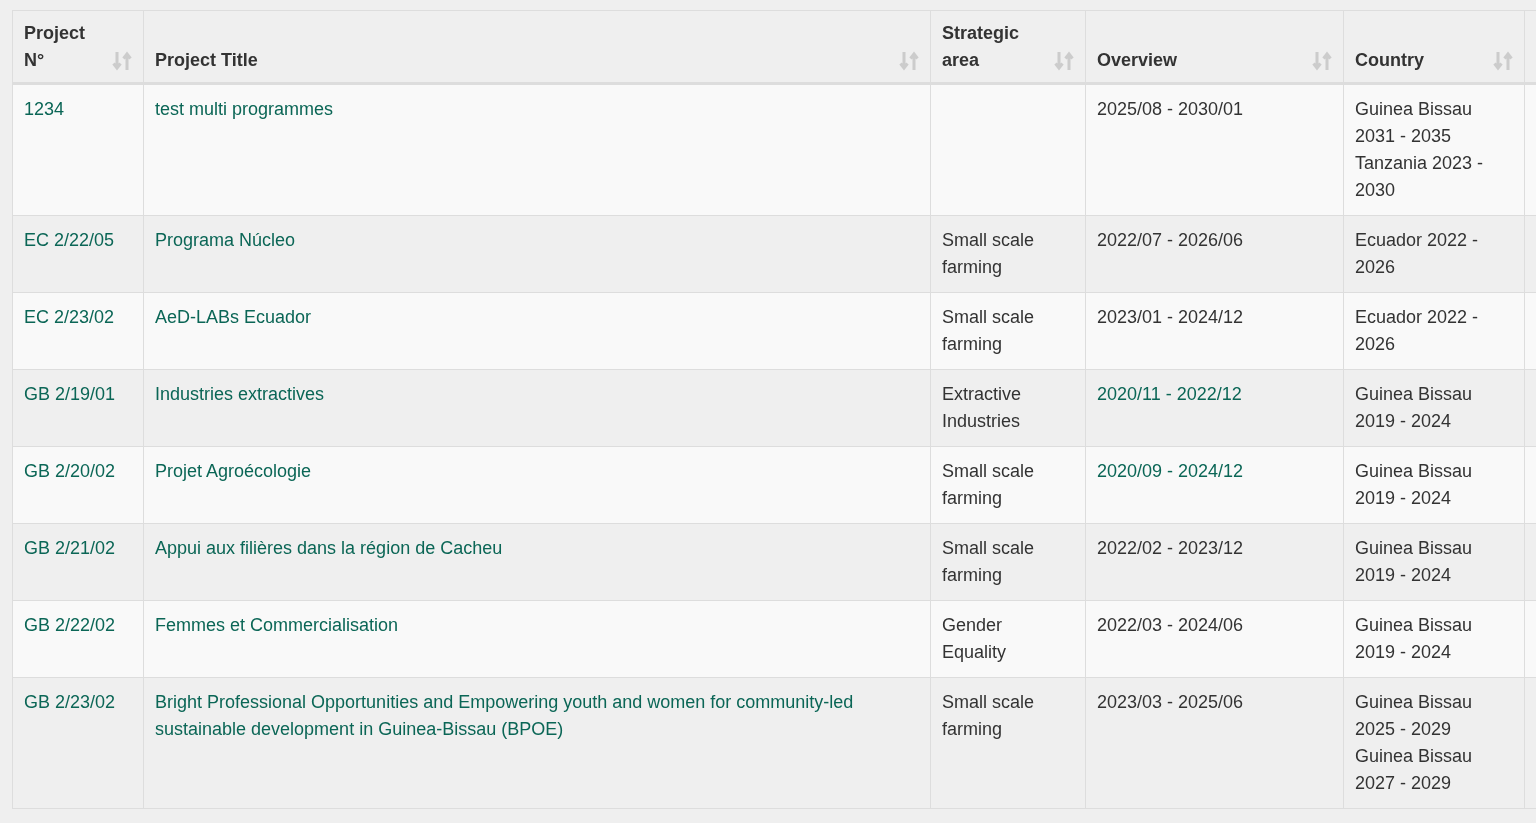  I want to click on overview-text: 2025/08 - 2030/01, so click(1170, 109).